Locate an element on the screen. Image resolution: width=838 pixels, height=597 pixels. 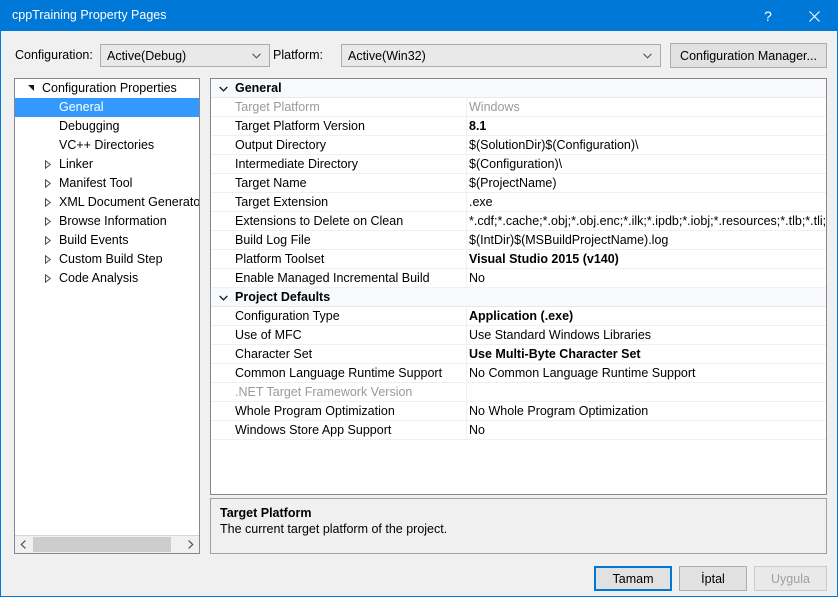
platform-value: Active(Win32) is located at coordinates (387, 55).